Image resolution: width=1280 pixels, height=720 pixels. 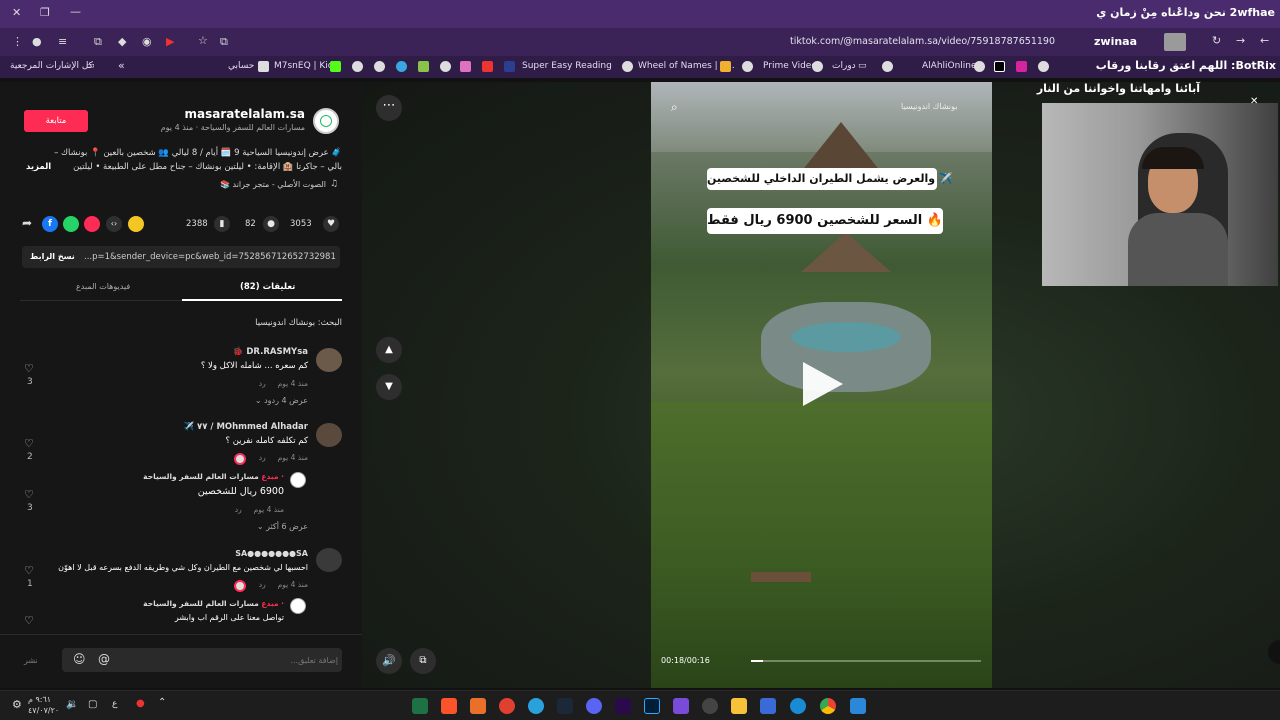 I want to click on discord-icon, so click(x=594, y=706).